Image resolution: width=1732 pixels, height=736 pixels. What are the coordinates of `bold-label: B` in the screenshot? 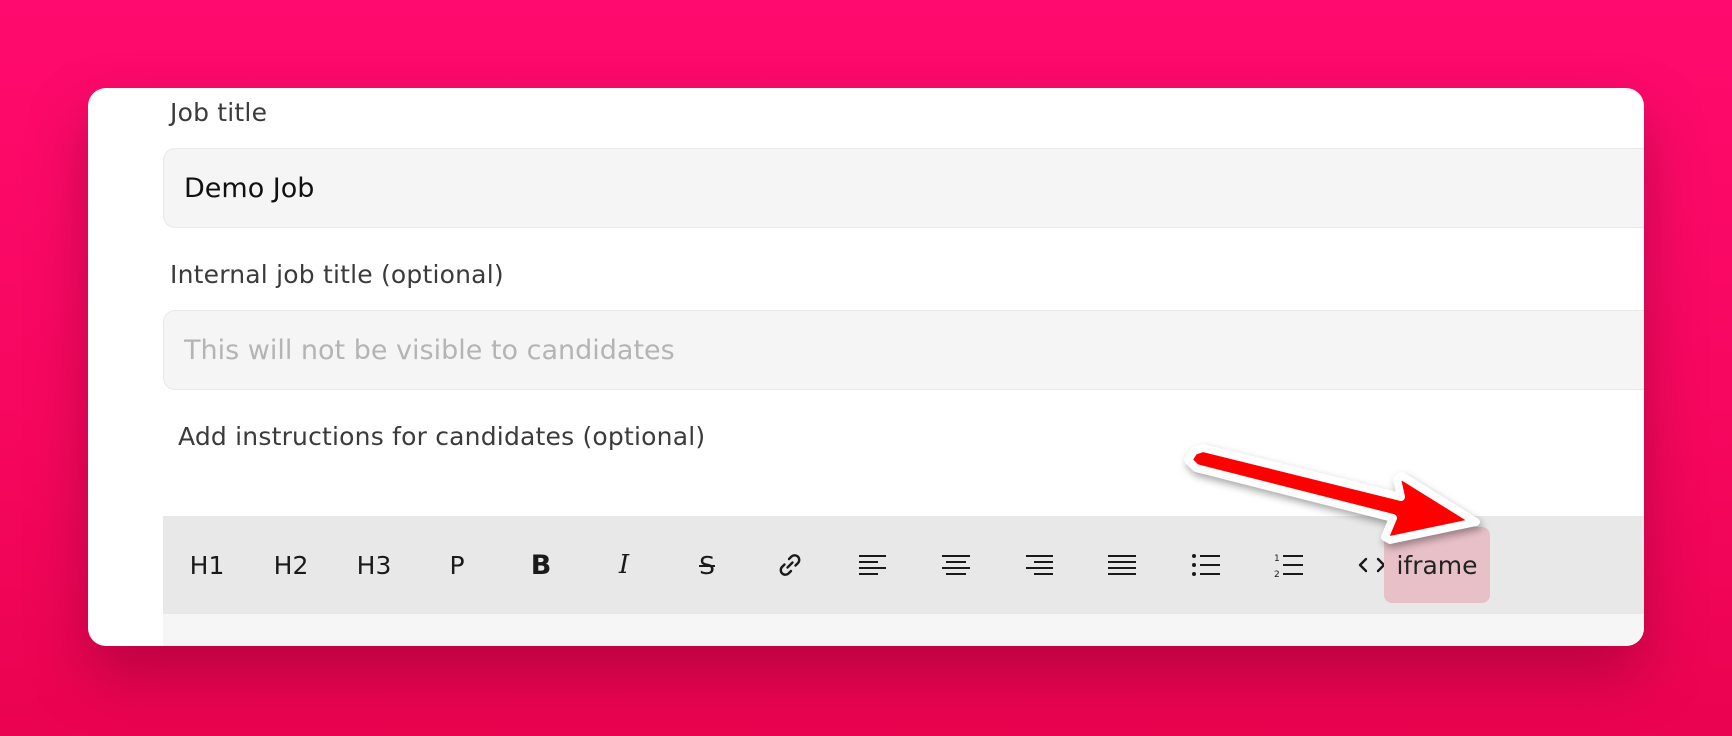 It's located at (541, 565).